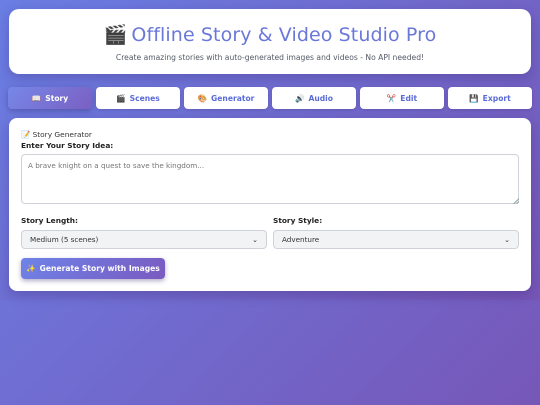 This screenshot has width=540, height=405. Describe the element at coordinates (409, 98) in the screenshot. I see `tab-label: Edit` at that location.